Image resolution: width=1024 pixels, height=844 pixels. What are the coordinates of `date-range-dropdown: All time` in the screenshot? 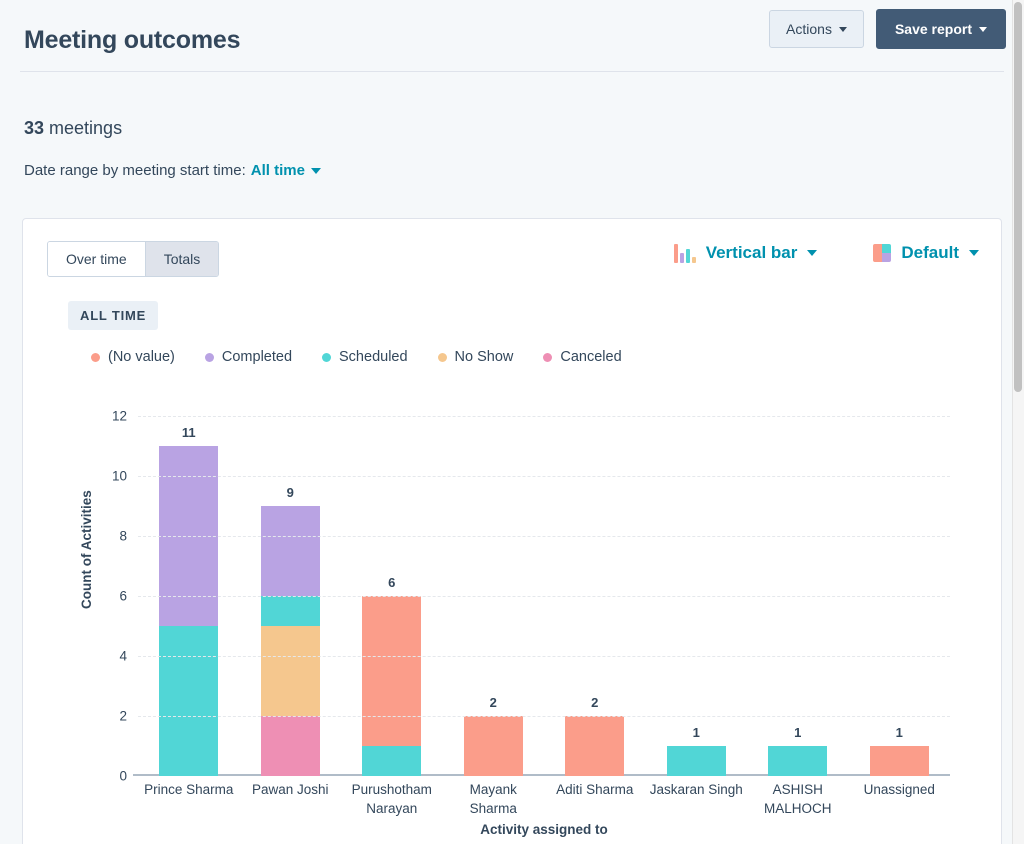 It's located at (286, 170).